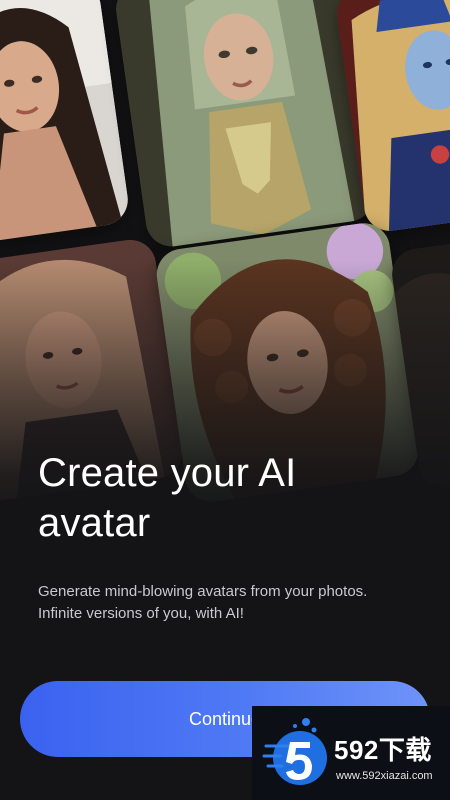  I want to click on site-watermark: 592下载 www.592xiazai.com, so click(351, 753).